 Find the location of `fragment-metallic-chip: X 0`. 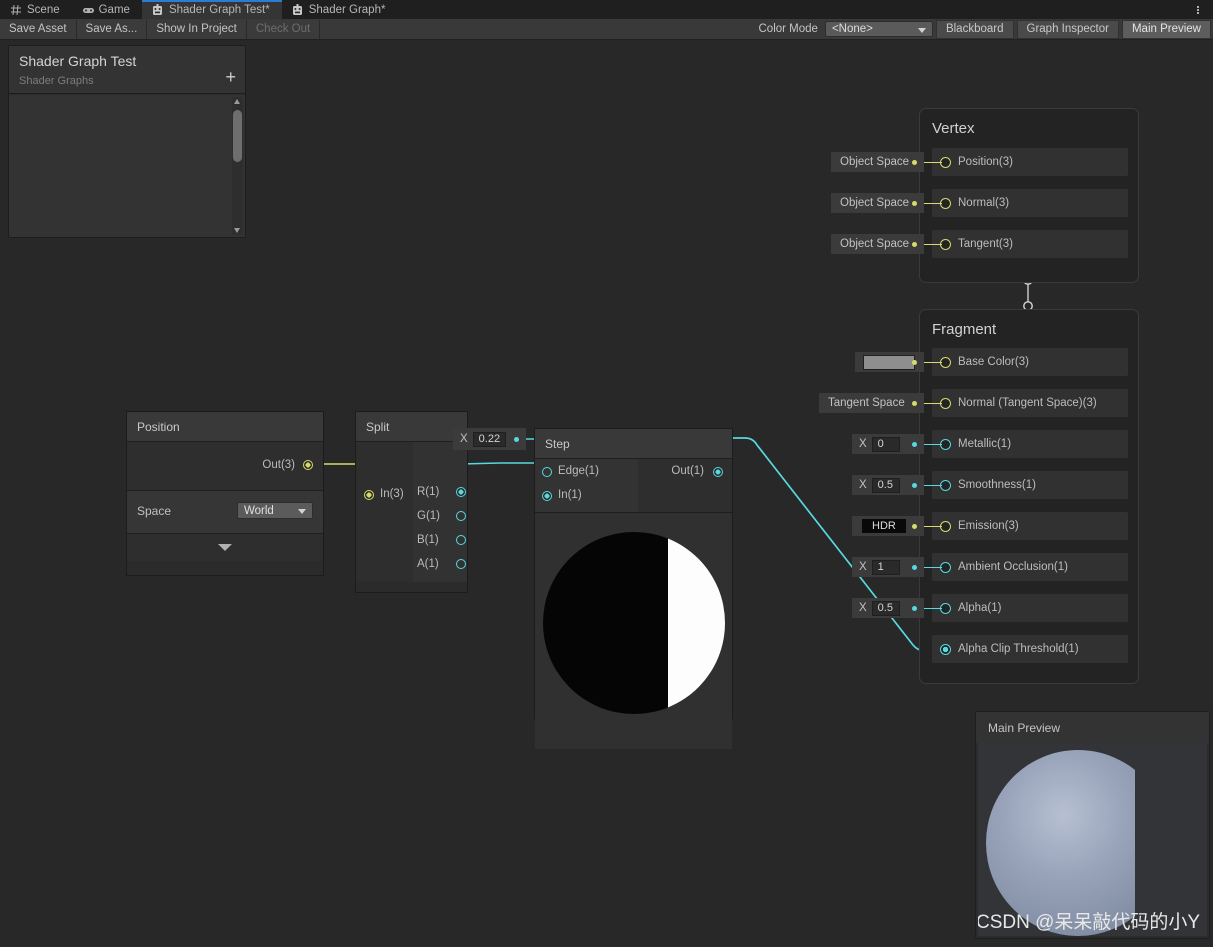

fragment-metallic-chip: X 0 is located at coordinates (888, 444).